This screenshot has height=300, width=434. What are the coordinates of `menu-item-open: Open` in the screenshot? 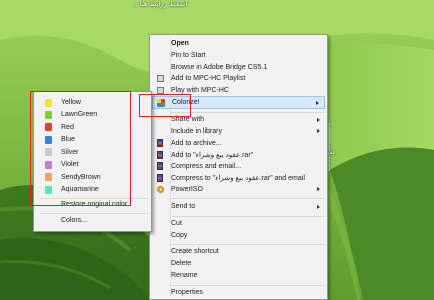 It's located at (238, 44).